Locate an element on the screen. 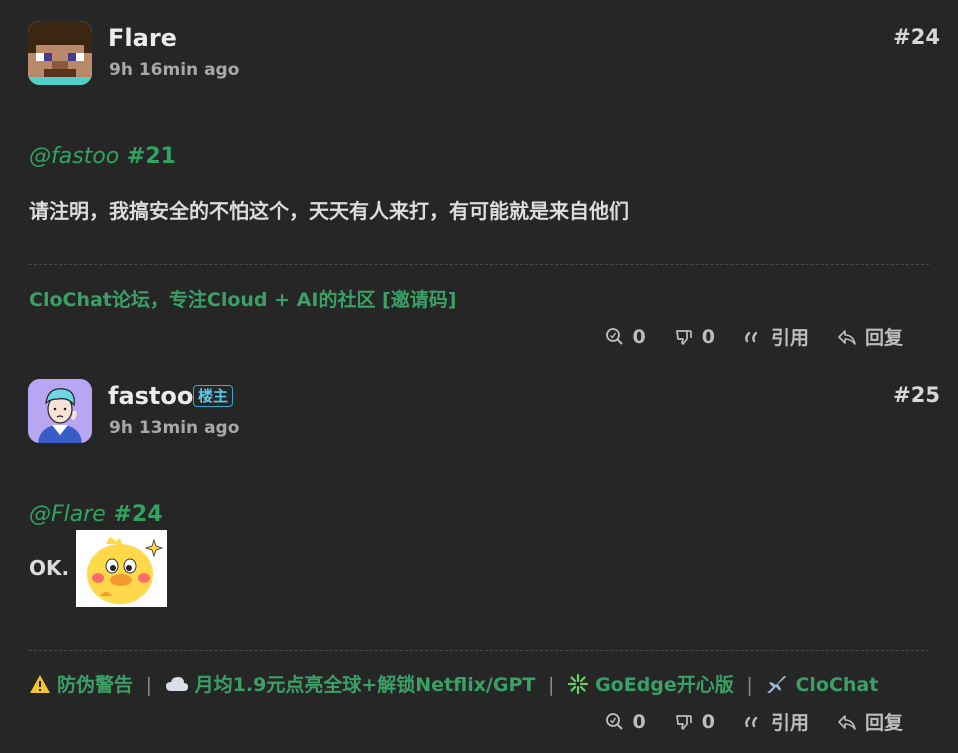 The image size is (958, 753). cloud-icon is located at coordinates (176, 684).